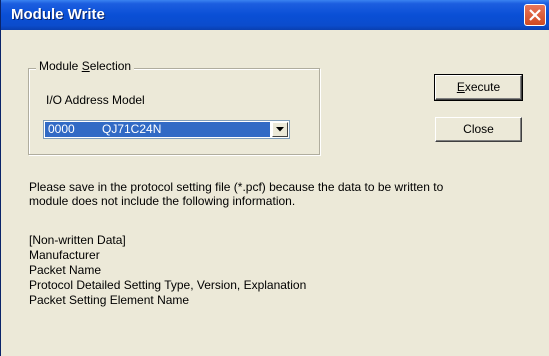  What do you see at coordinates (64, 255) in the screenshot?
I see `list-item: Manufacturer` at bounding box center [64, 255].